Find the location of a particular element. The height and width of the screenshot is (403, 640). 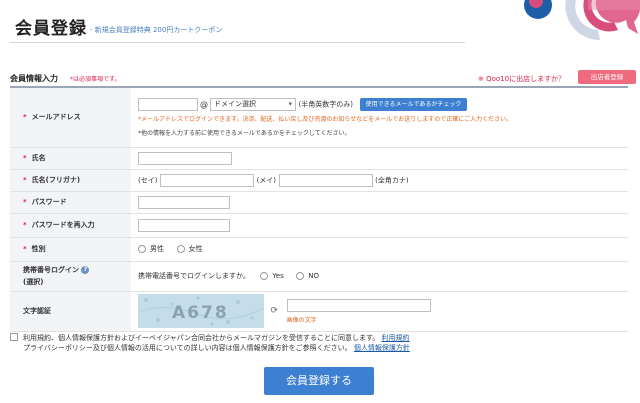

kana-label: * 氏名(フリガナ) is located at coordinates (70, 180).